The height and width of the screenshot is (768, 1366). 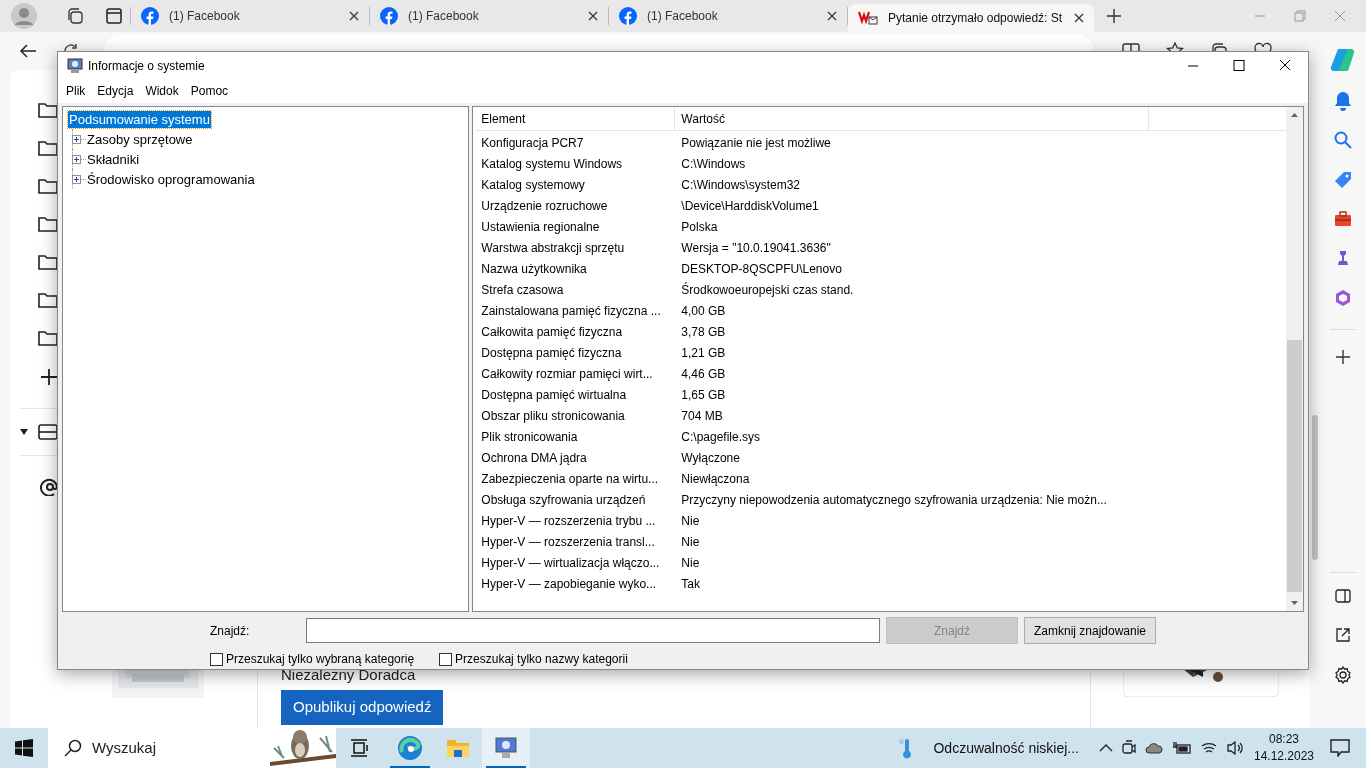 What do you see at coordinates (533, 185) in the screenshot?
I see `table-cell-text: Katalog systemowy` at bounding box center [533, 185].